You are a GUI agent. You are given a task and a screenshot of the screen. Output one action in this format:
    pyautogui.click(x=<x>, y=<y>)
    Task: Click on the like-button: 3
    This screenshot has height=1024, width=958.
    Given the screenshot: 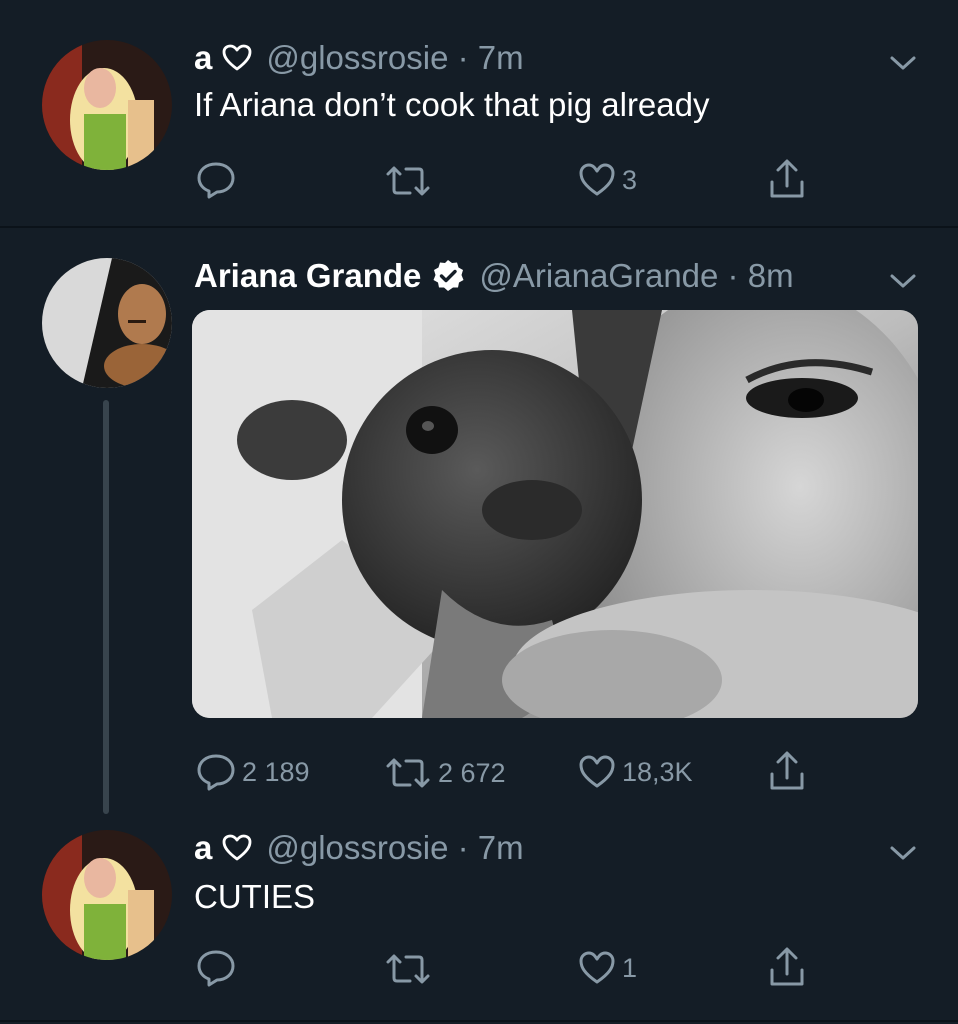 What is the action you would take?
    pyautogui.click(x=607, y=180)
    